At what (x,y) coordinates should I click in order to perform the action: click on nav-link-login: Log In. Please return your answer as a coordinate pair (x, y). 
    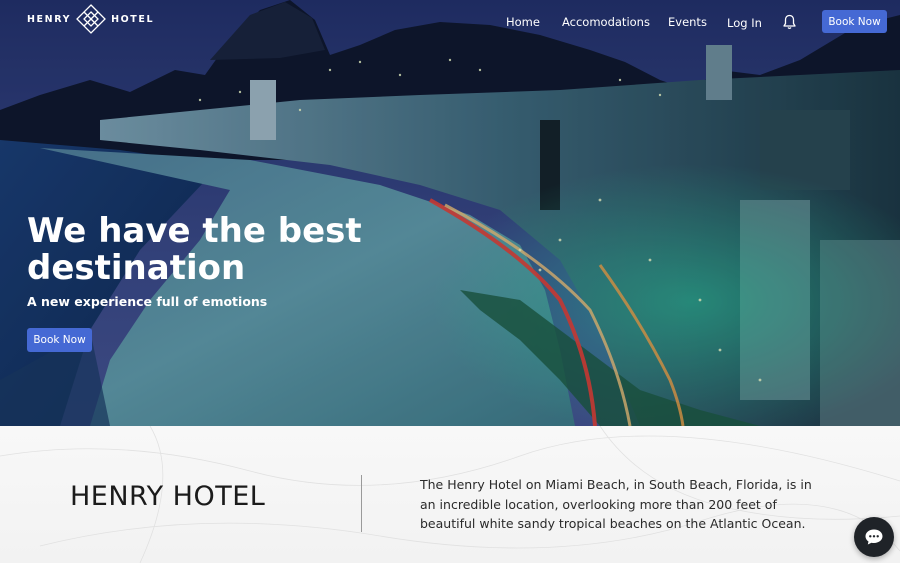
    Looking at the image, I should click on (744, 23).